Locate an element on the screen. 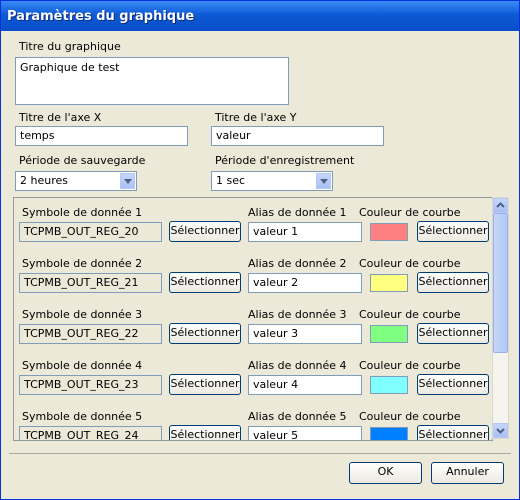 The width and height of the screenshot is (520, 500). window-title: Paramètres du graphique is located at coordinates (101, 16).